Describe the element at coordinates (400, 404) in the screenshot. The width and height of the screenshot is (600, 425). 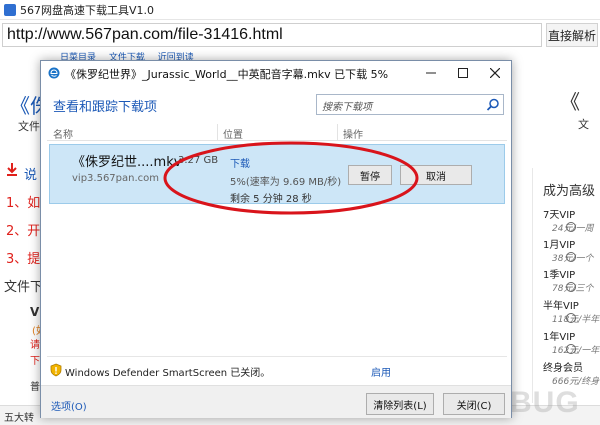
I see `clear-list-button: 清除列表(L)` at that location.